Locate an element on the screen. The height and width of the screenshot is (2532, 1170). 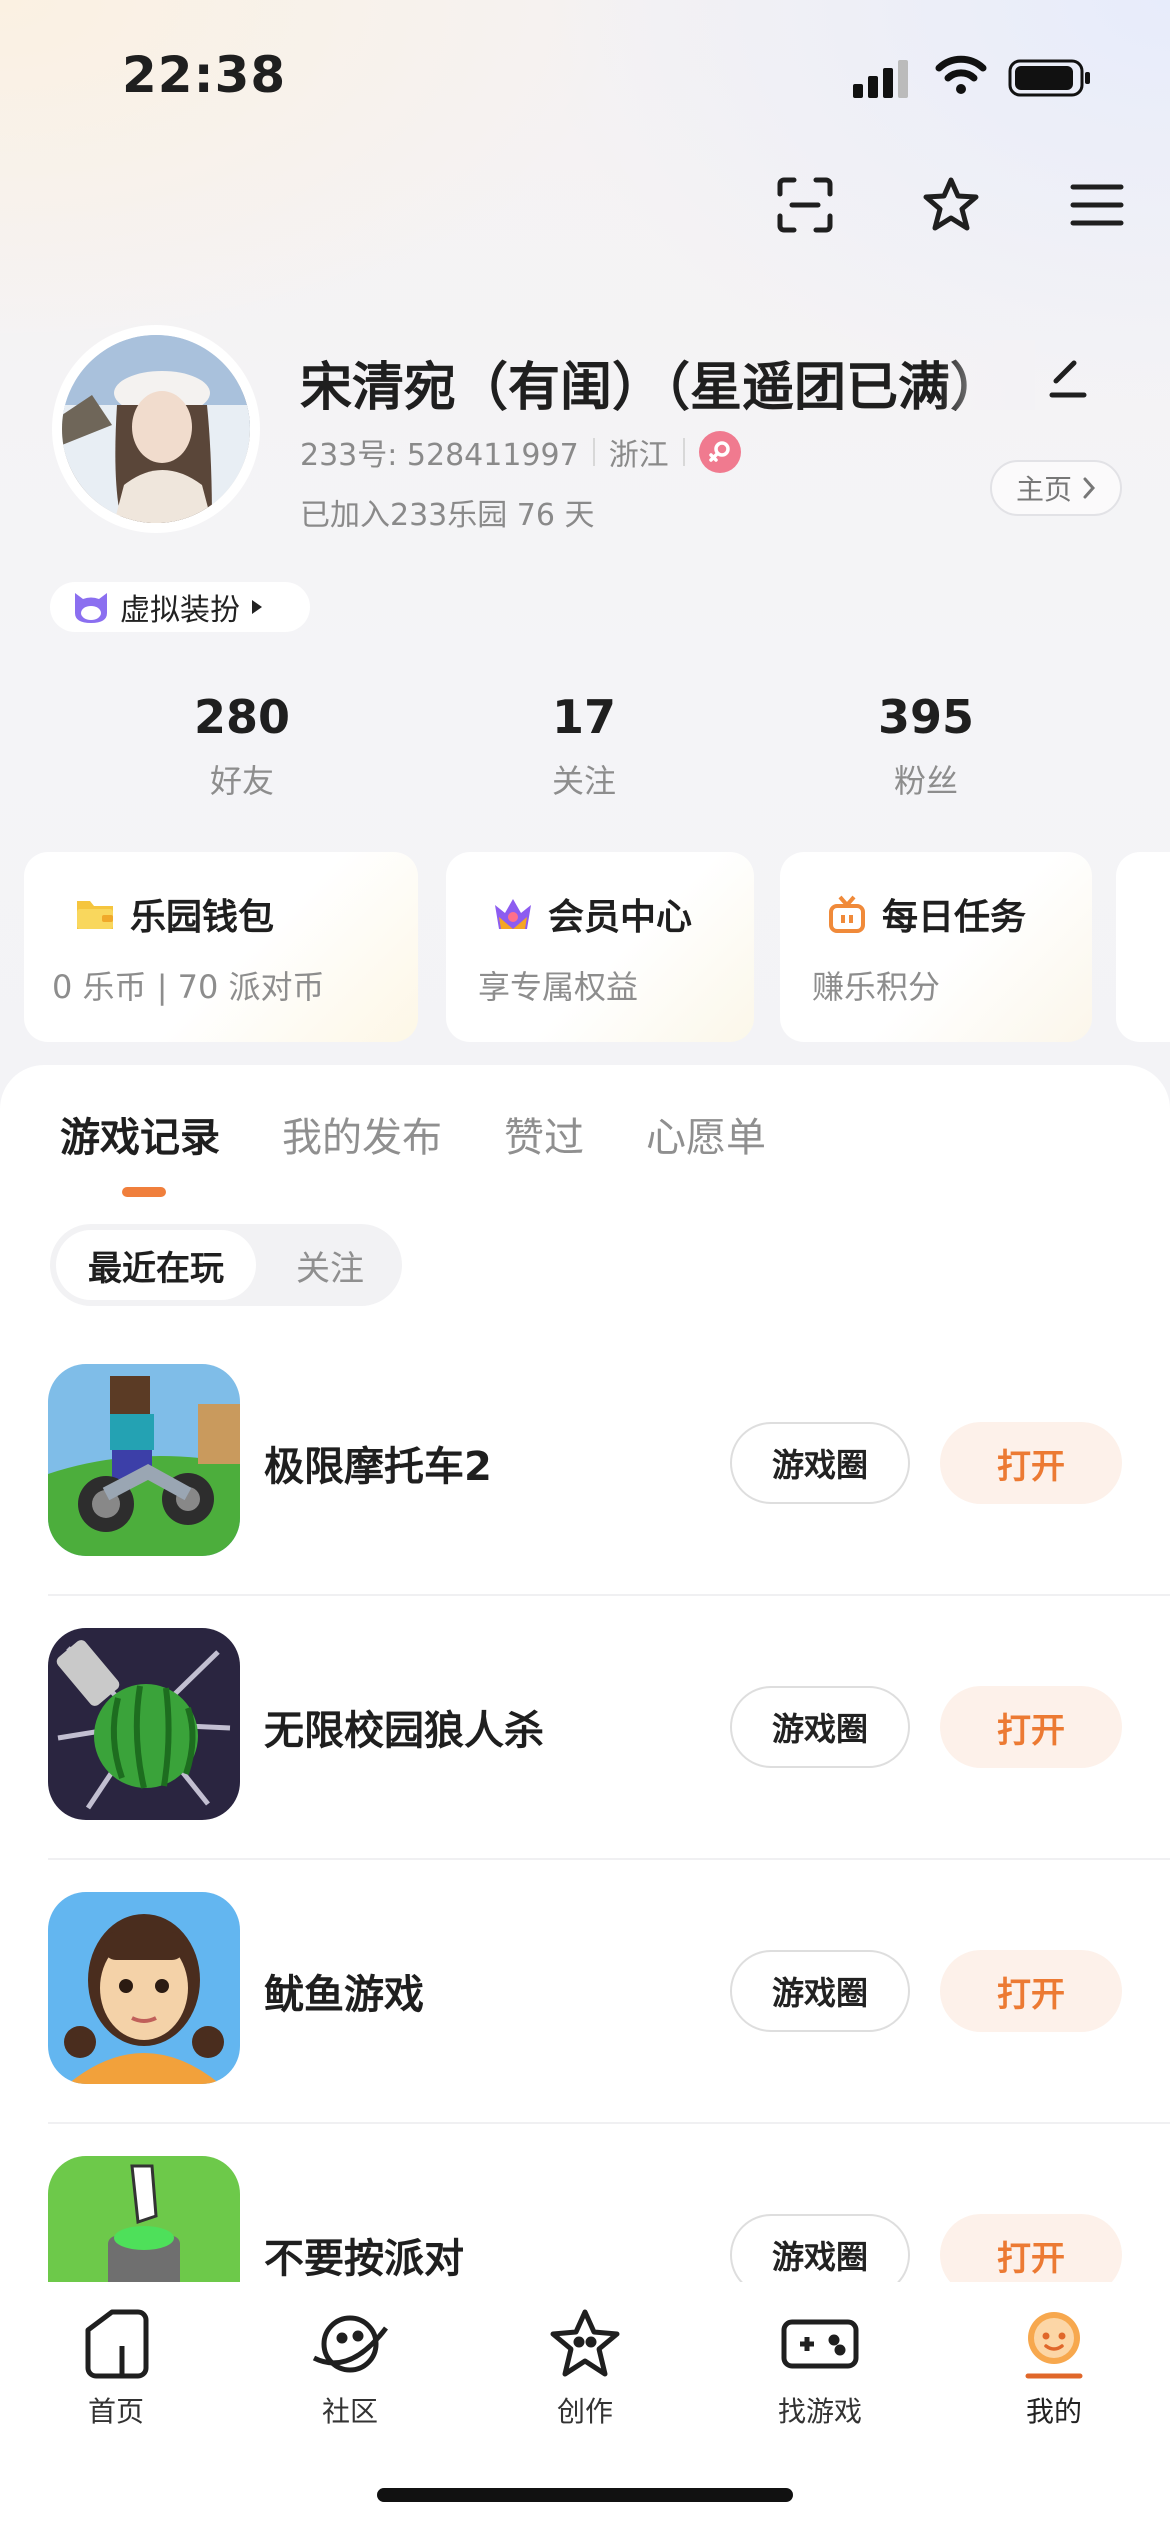
nav-home: 首页 is located at coordinates (116, 2368).